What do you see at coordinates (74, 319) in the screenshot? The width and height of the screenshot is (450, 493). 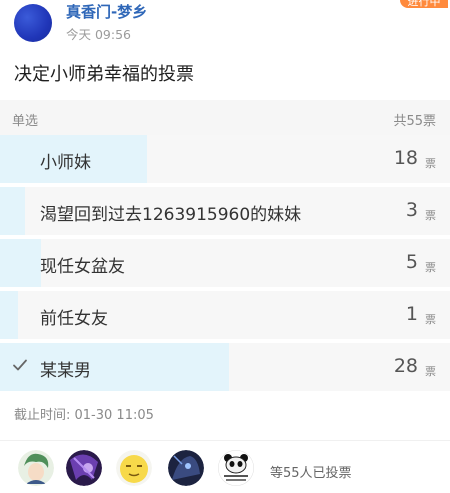 I see `option-label: 前任女友` at bounding box center [74, 319].